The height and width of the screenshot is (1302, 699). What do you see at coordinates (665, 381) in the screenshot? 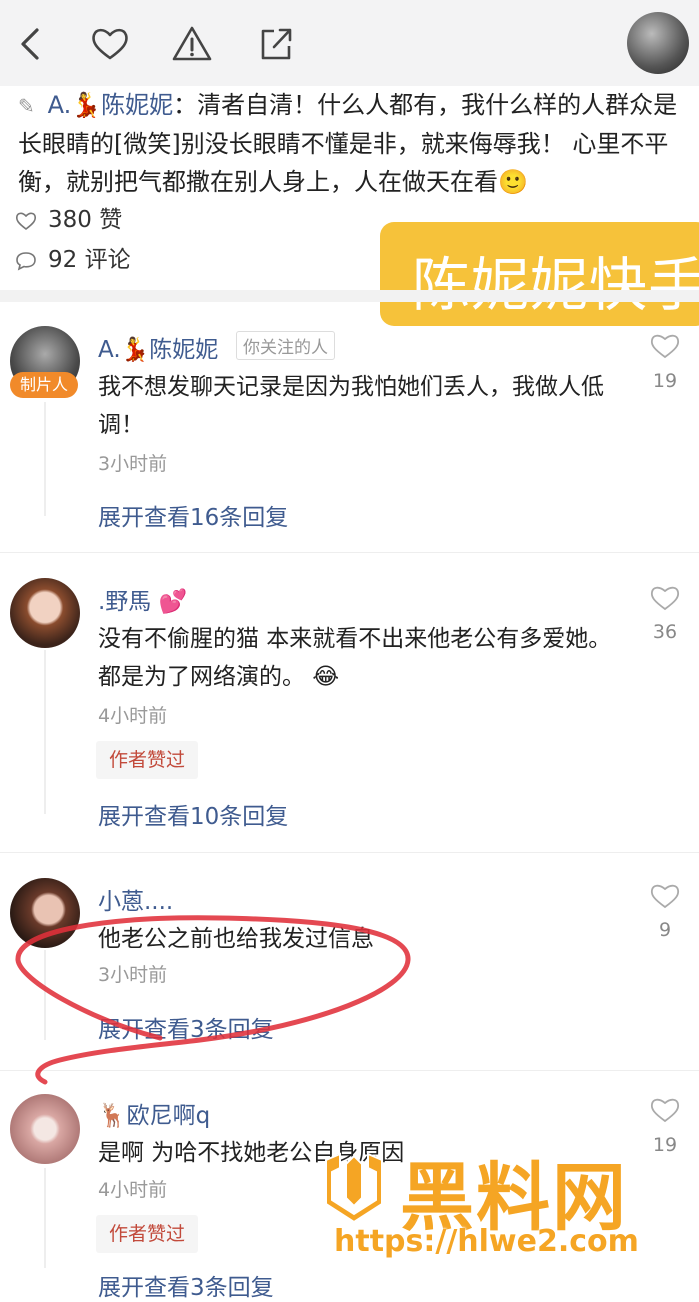
I see `like-count: 19` at bounding box center [665, 381].